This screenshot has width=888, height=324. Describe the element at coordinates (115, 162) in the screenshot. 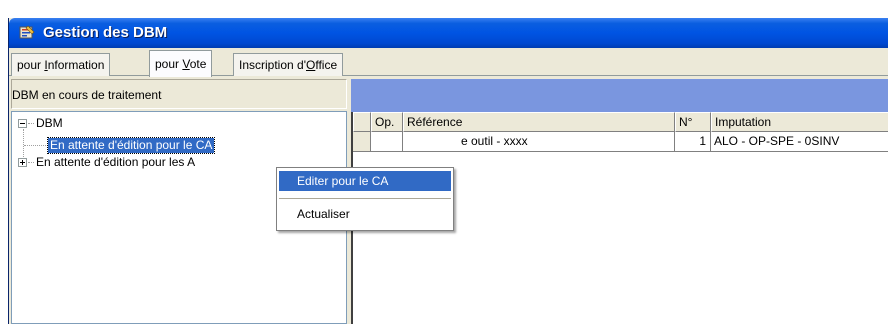

I see `tree-node-attente-autres: En attente d'édition pour les A` at that location.